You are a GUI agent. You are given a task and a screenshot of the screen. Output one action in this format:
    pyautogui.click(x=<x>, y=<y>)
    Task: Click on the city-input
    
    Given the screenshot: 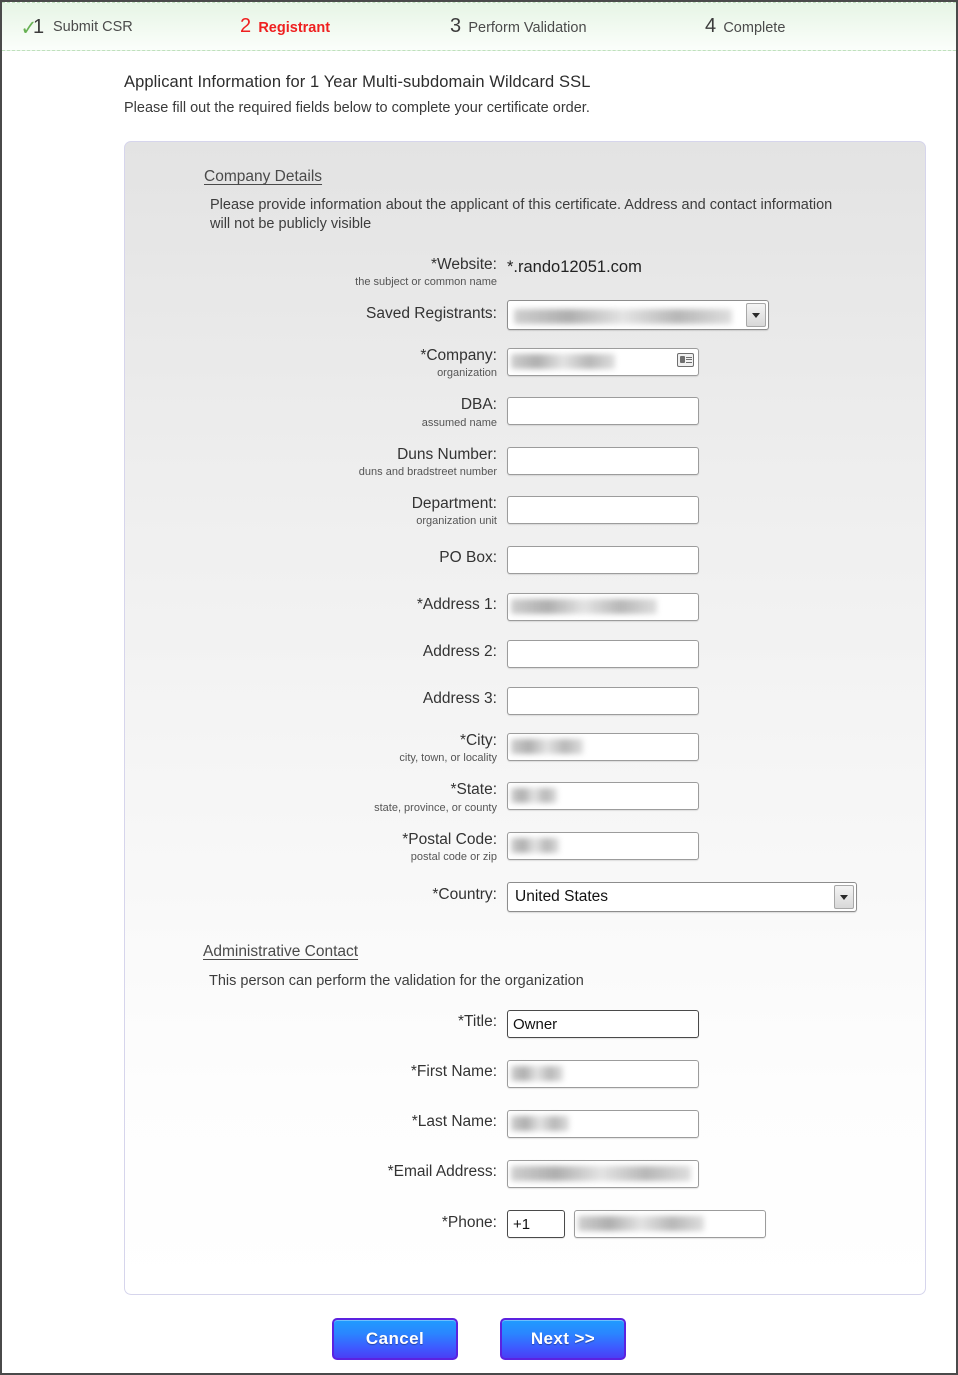 What is the action you would take?
    pyautogui.click(x=603, y=747)
    